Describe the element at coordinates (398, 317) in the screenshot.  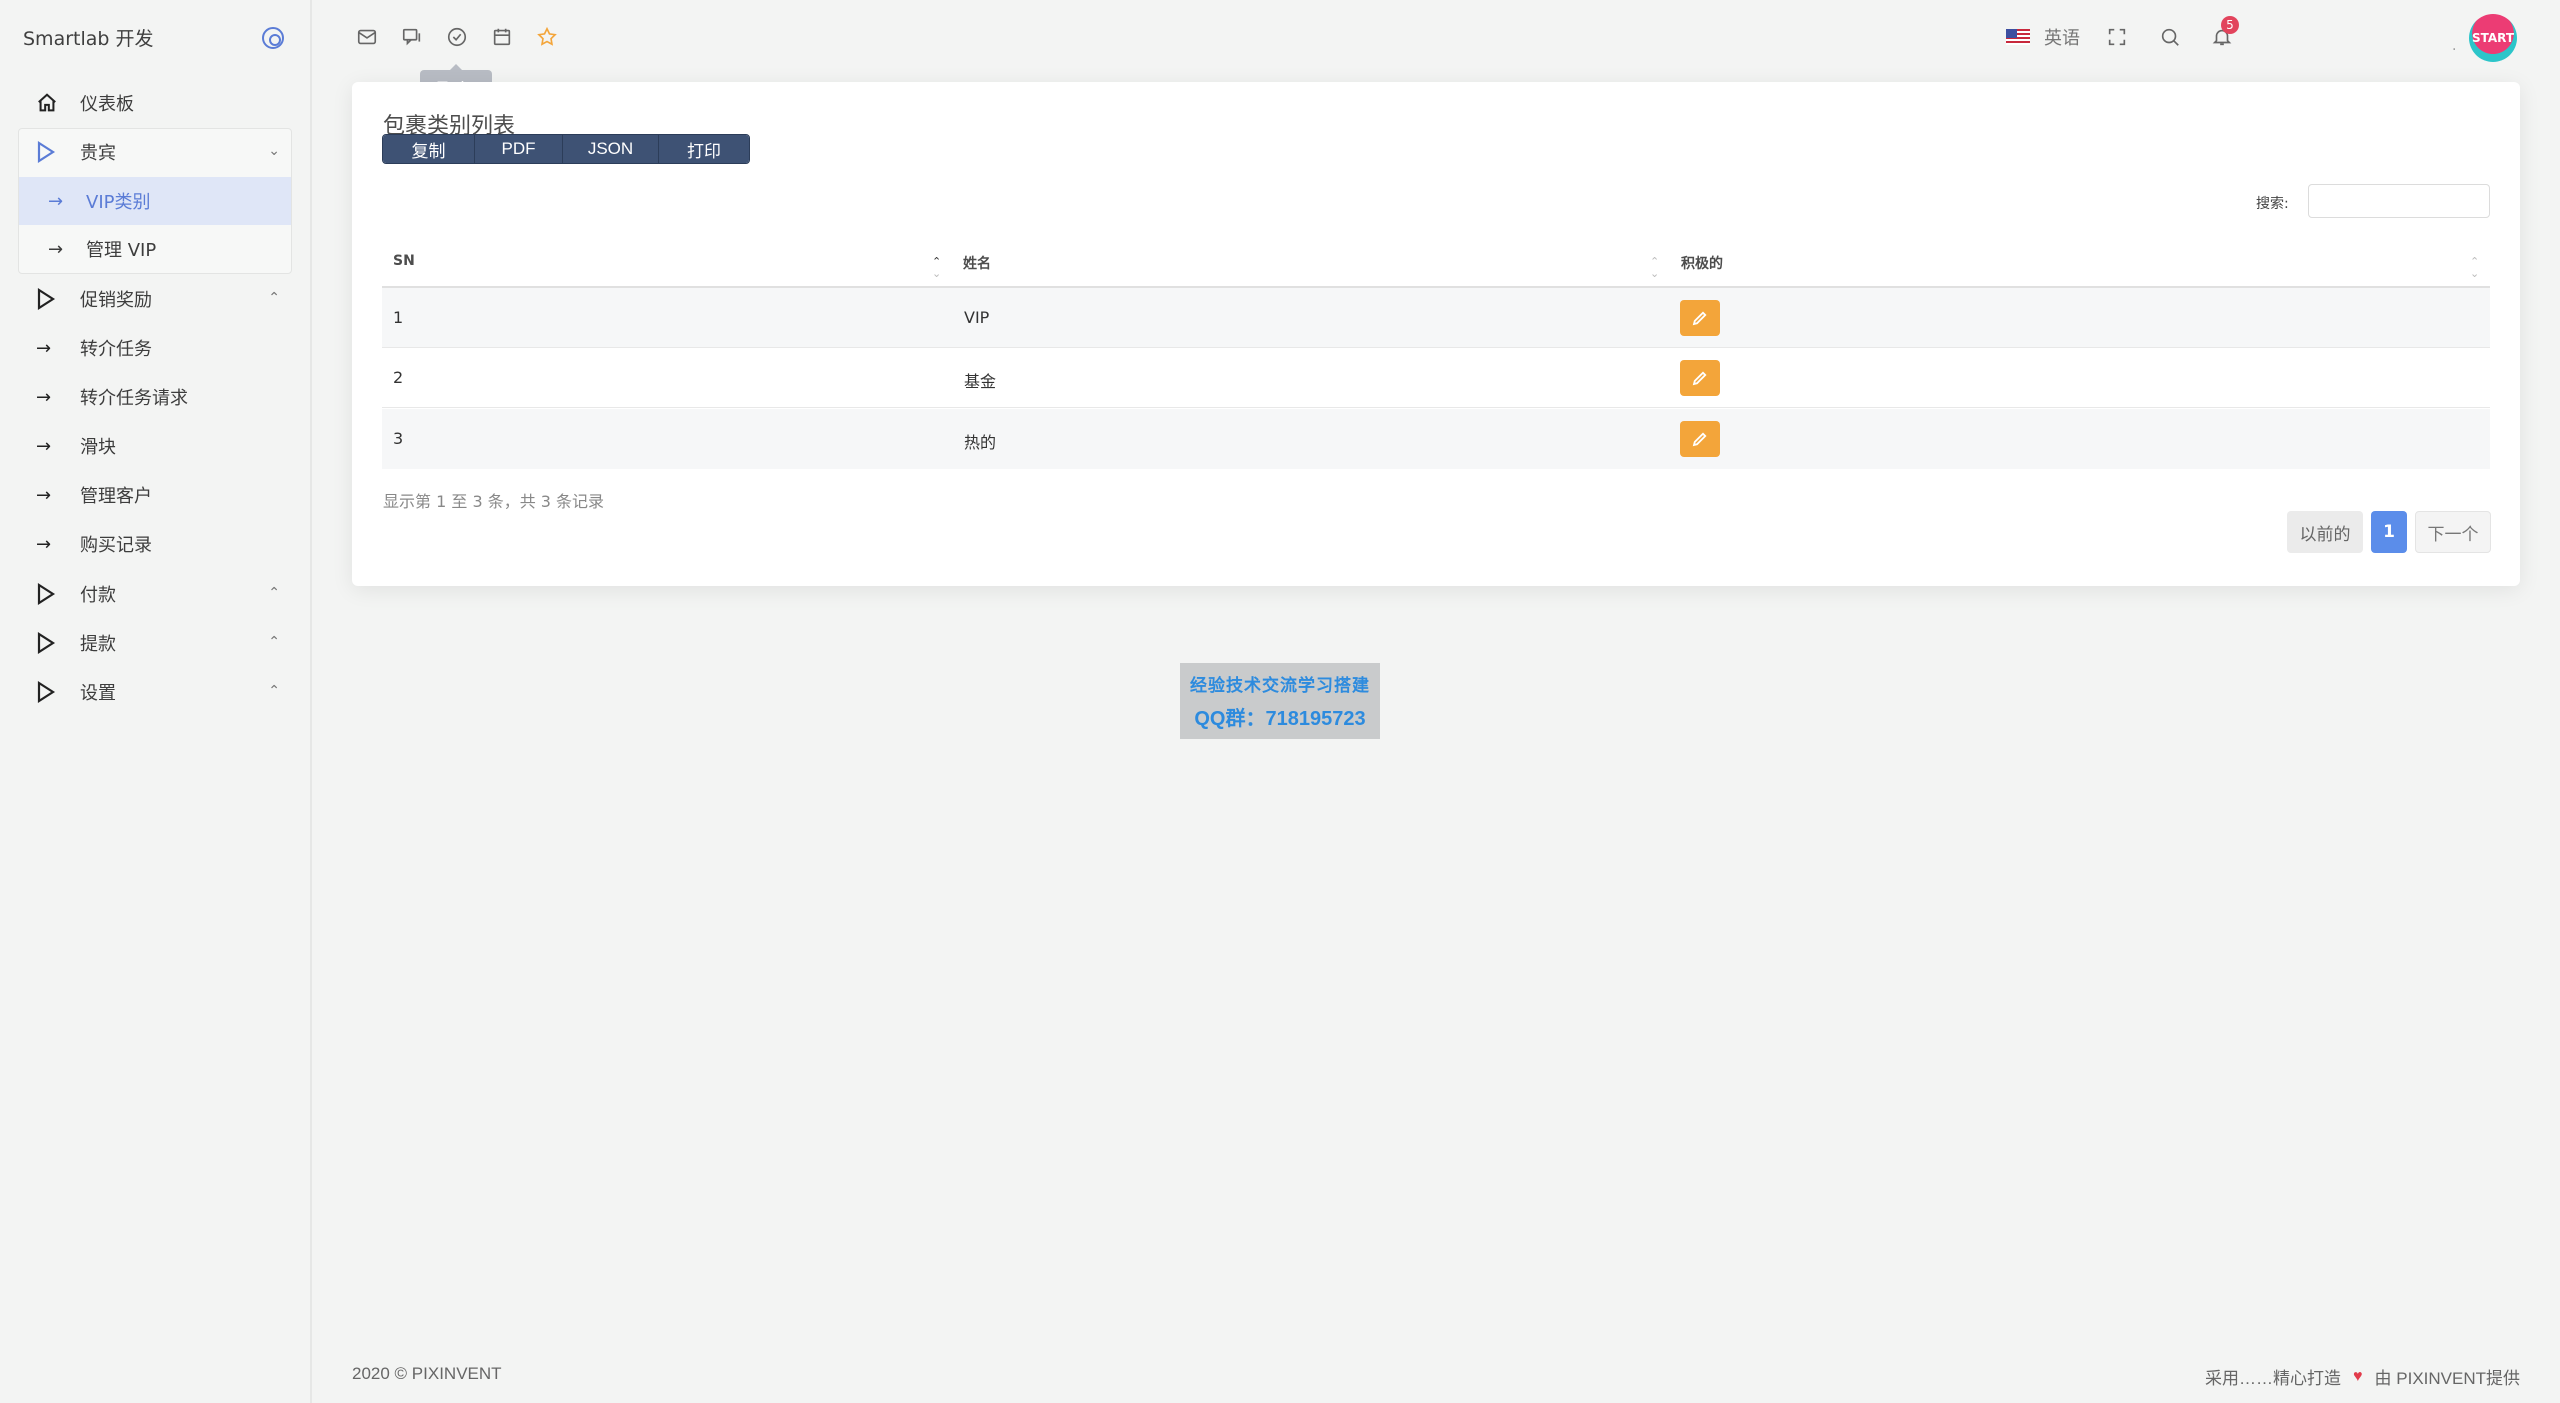
I see `cell-sn: 1` at that location.